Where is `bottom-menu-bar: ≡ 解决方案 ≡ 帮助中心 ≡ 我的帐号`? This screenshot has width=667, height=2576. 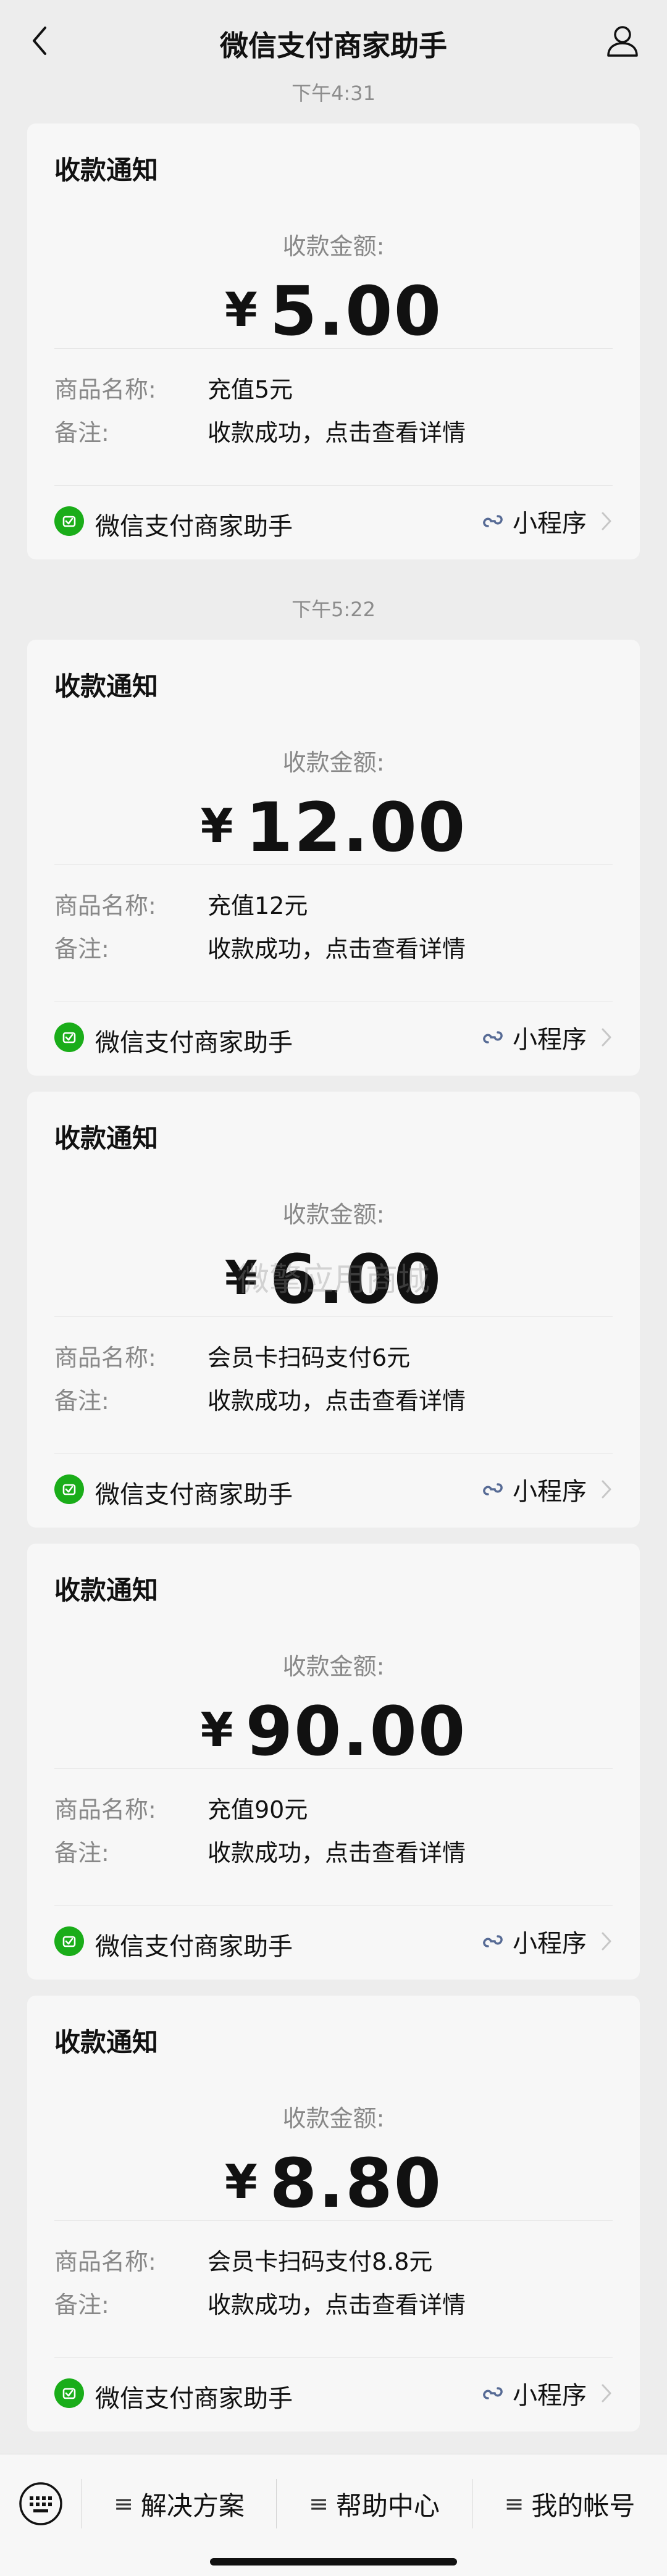
bottom-menu-bar: ≡ 解决方案 ≡ 帮助中心 ≡ 我的帐号 is located at coordinates (333, 2515).